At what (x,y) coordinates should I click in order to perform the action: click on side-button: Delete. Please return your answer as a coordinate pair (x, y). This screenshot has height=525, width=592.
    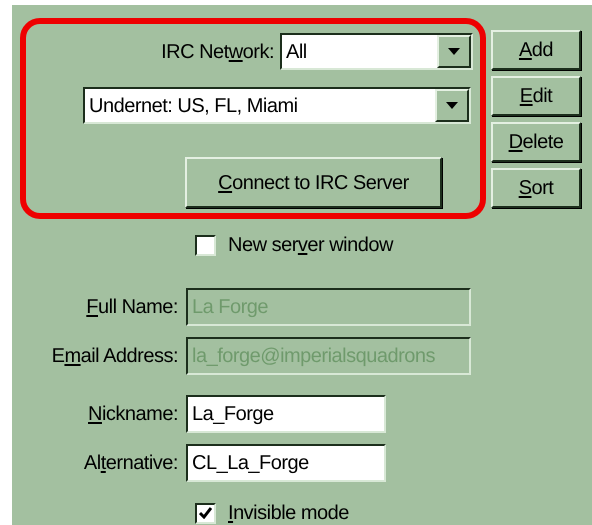
    Looking at the image, I should click on (536, 142).